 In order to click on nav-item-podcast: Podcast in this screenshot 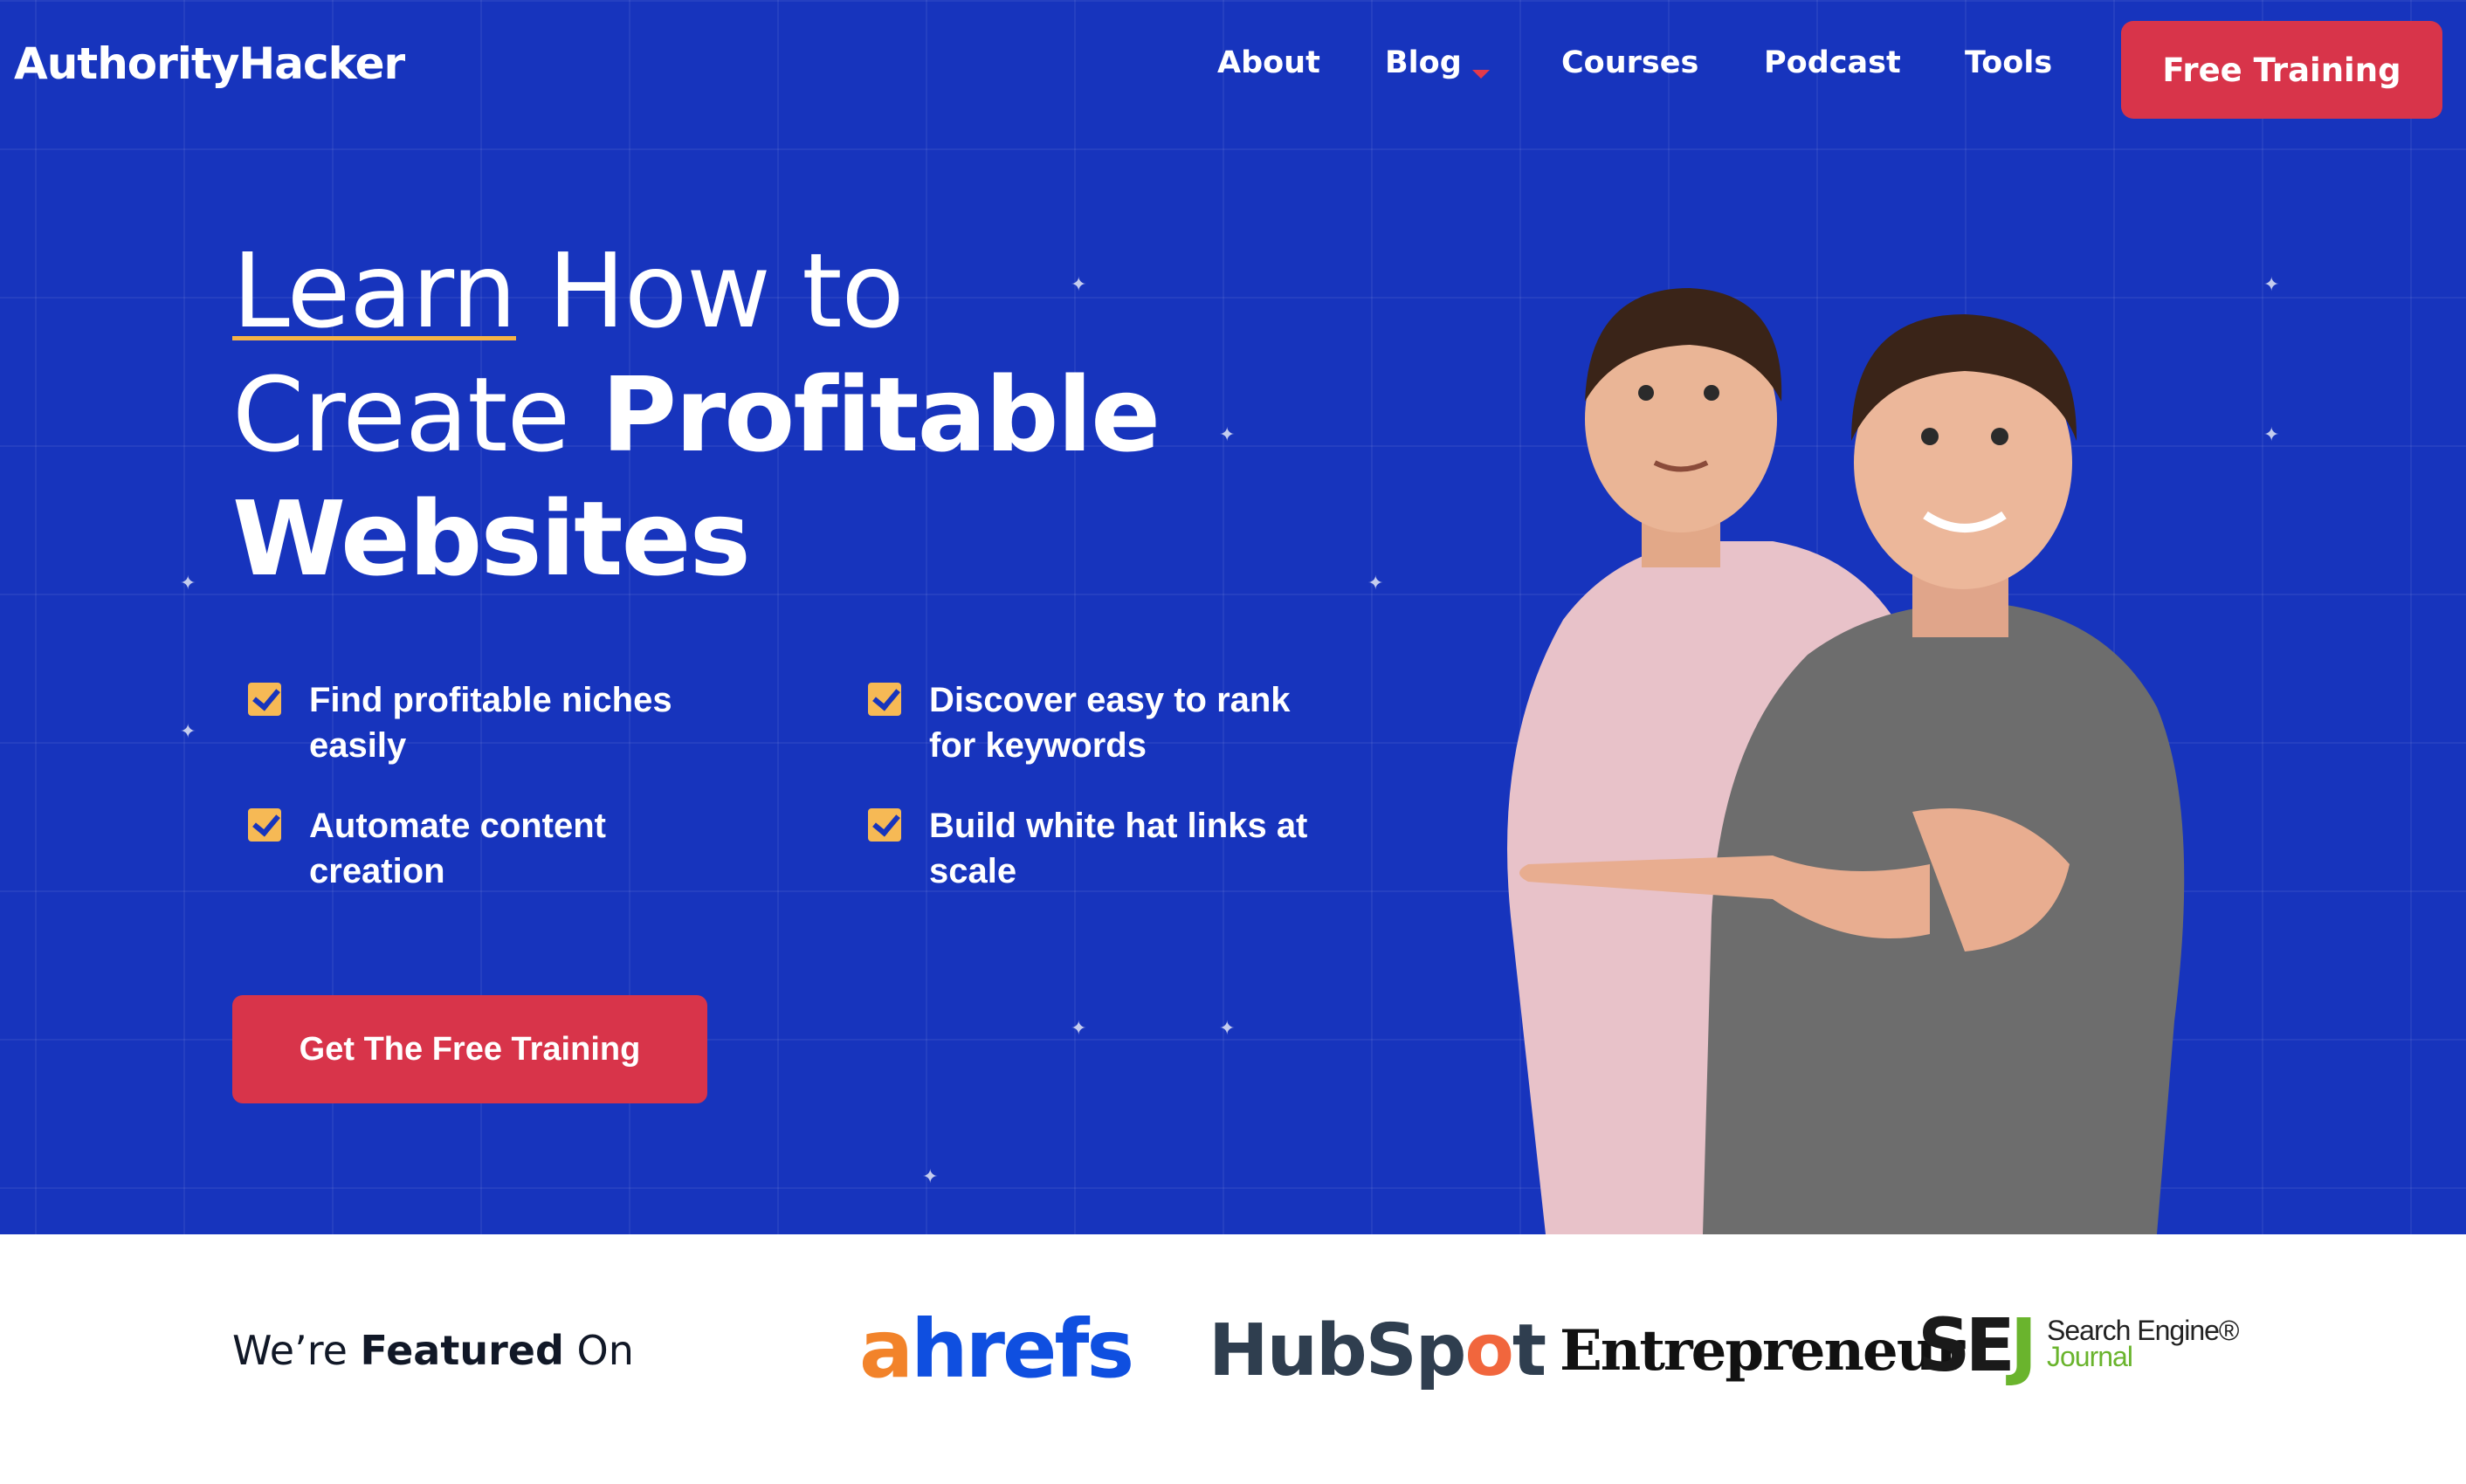, I will do `click(1832, 63)`.